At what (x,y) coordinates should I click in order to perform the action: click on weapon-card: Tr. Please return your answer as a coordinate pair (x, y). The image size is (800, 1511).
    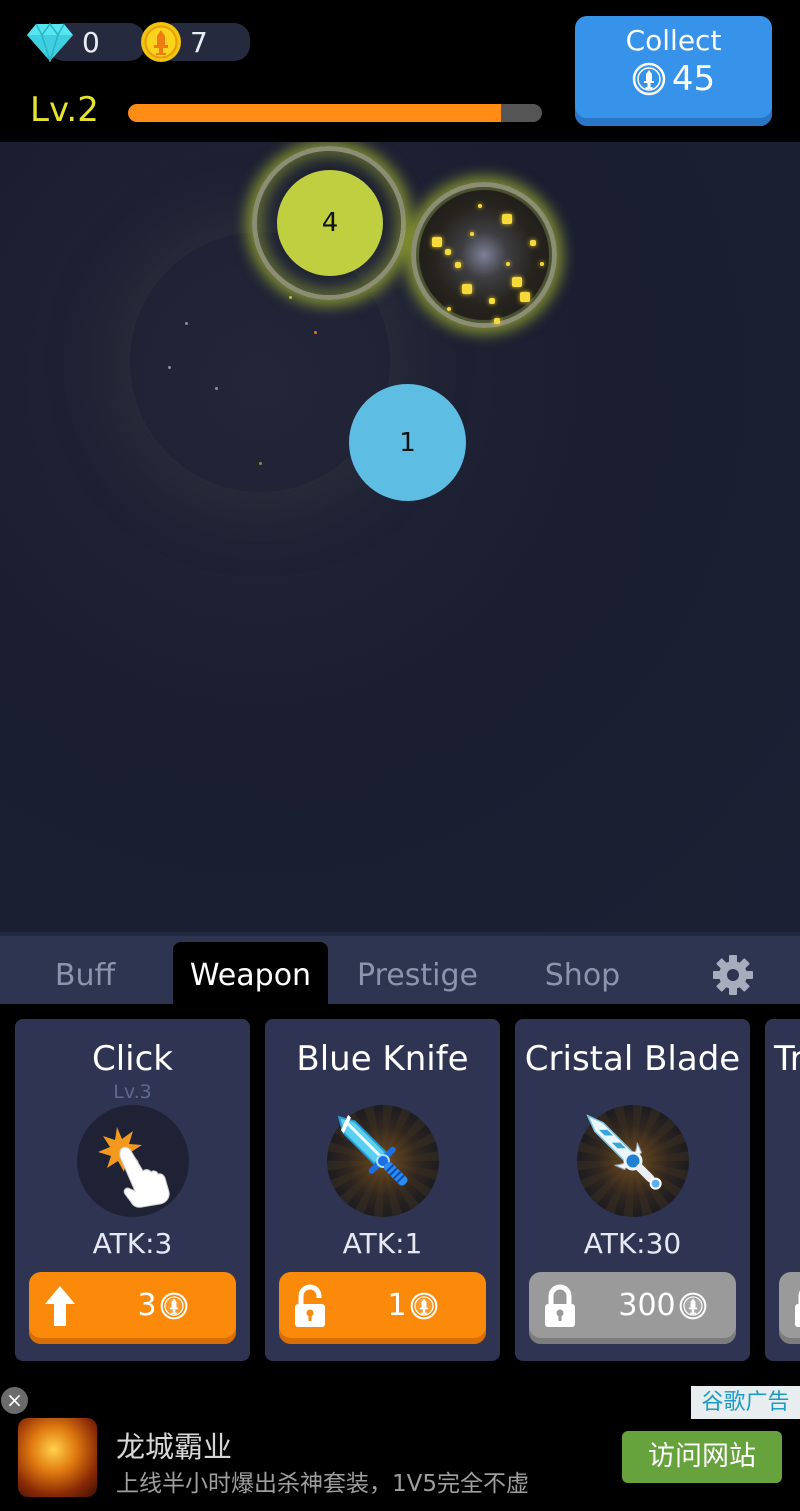
    Looking at the image, I should click on (782, 1190).